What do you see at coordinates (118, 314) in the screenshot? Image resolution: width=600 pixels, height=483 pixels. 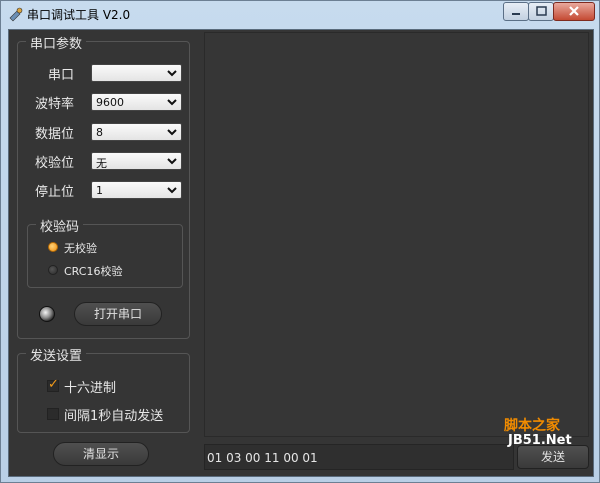 I see `open-port-button: 打开串口` at bounding box center [118, 314].